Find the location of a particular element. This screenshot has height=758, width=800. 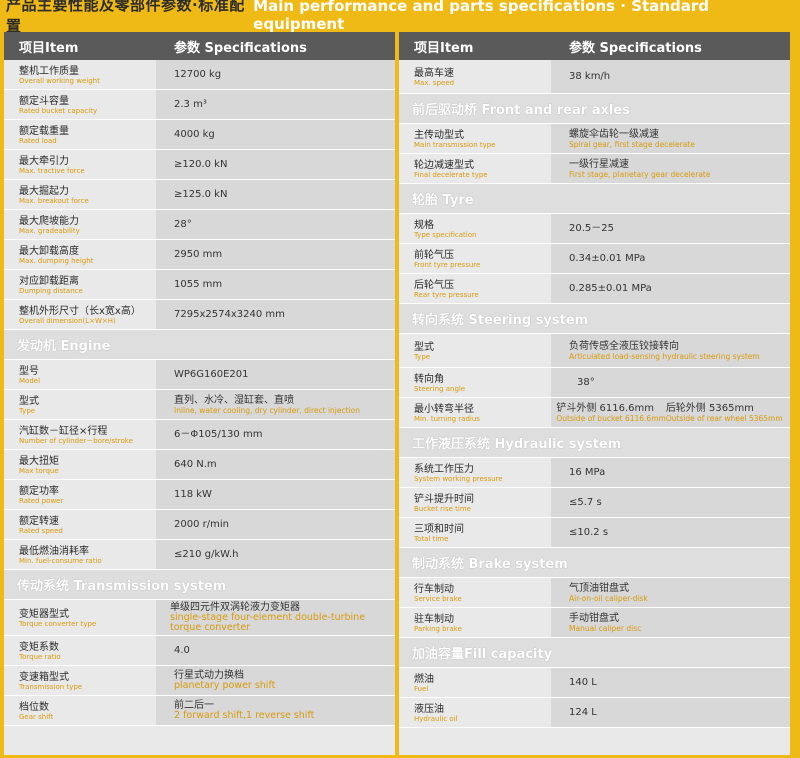

table-row: 额定斗容量 Rated bucket capacity 2.3 m³ is located at coordinates (199, 105).